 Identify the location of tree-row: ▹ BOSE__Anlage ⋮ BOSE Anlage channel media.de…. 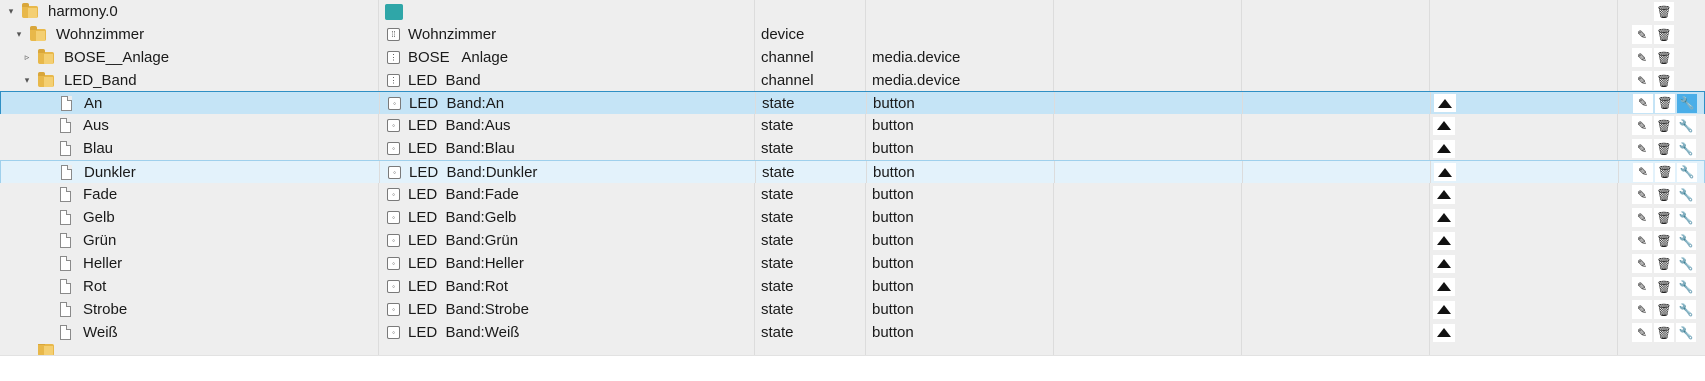
(852, 58).